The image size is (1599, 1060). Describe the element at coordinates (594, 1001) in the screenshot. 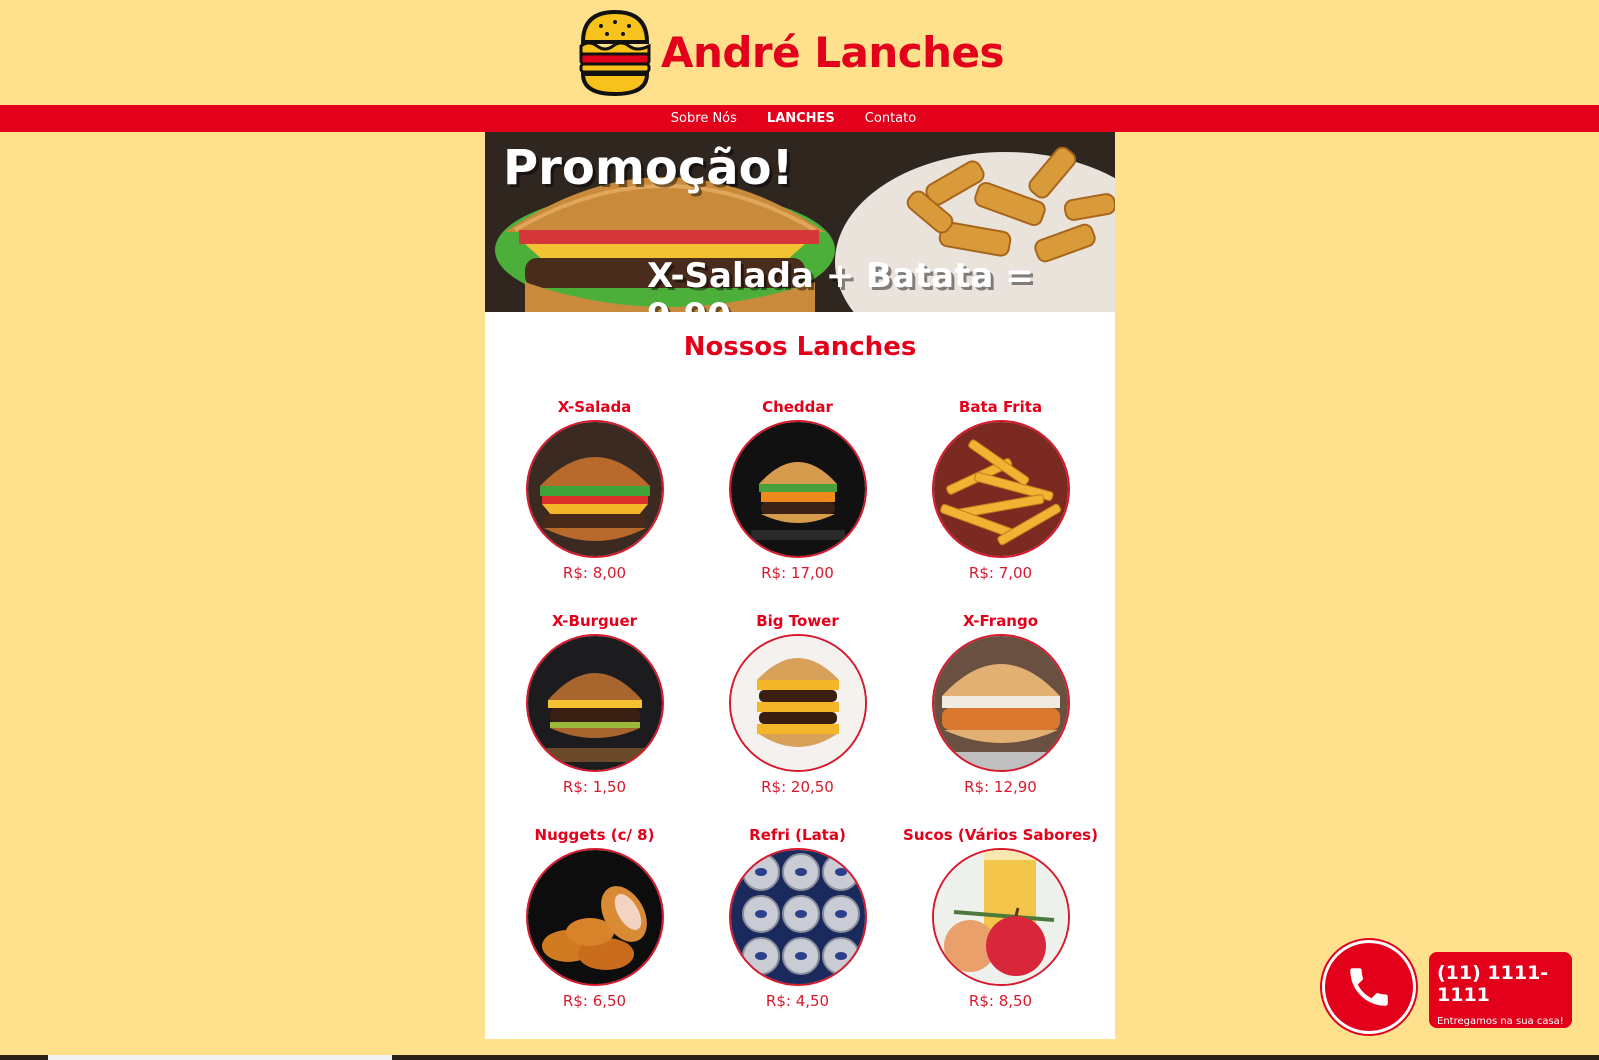

I see `item-price: R$: 6,50` at that location.